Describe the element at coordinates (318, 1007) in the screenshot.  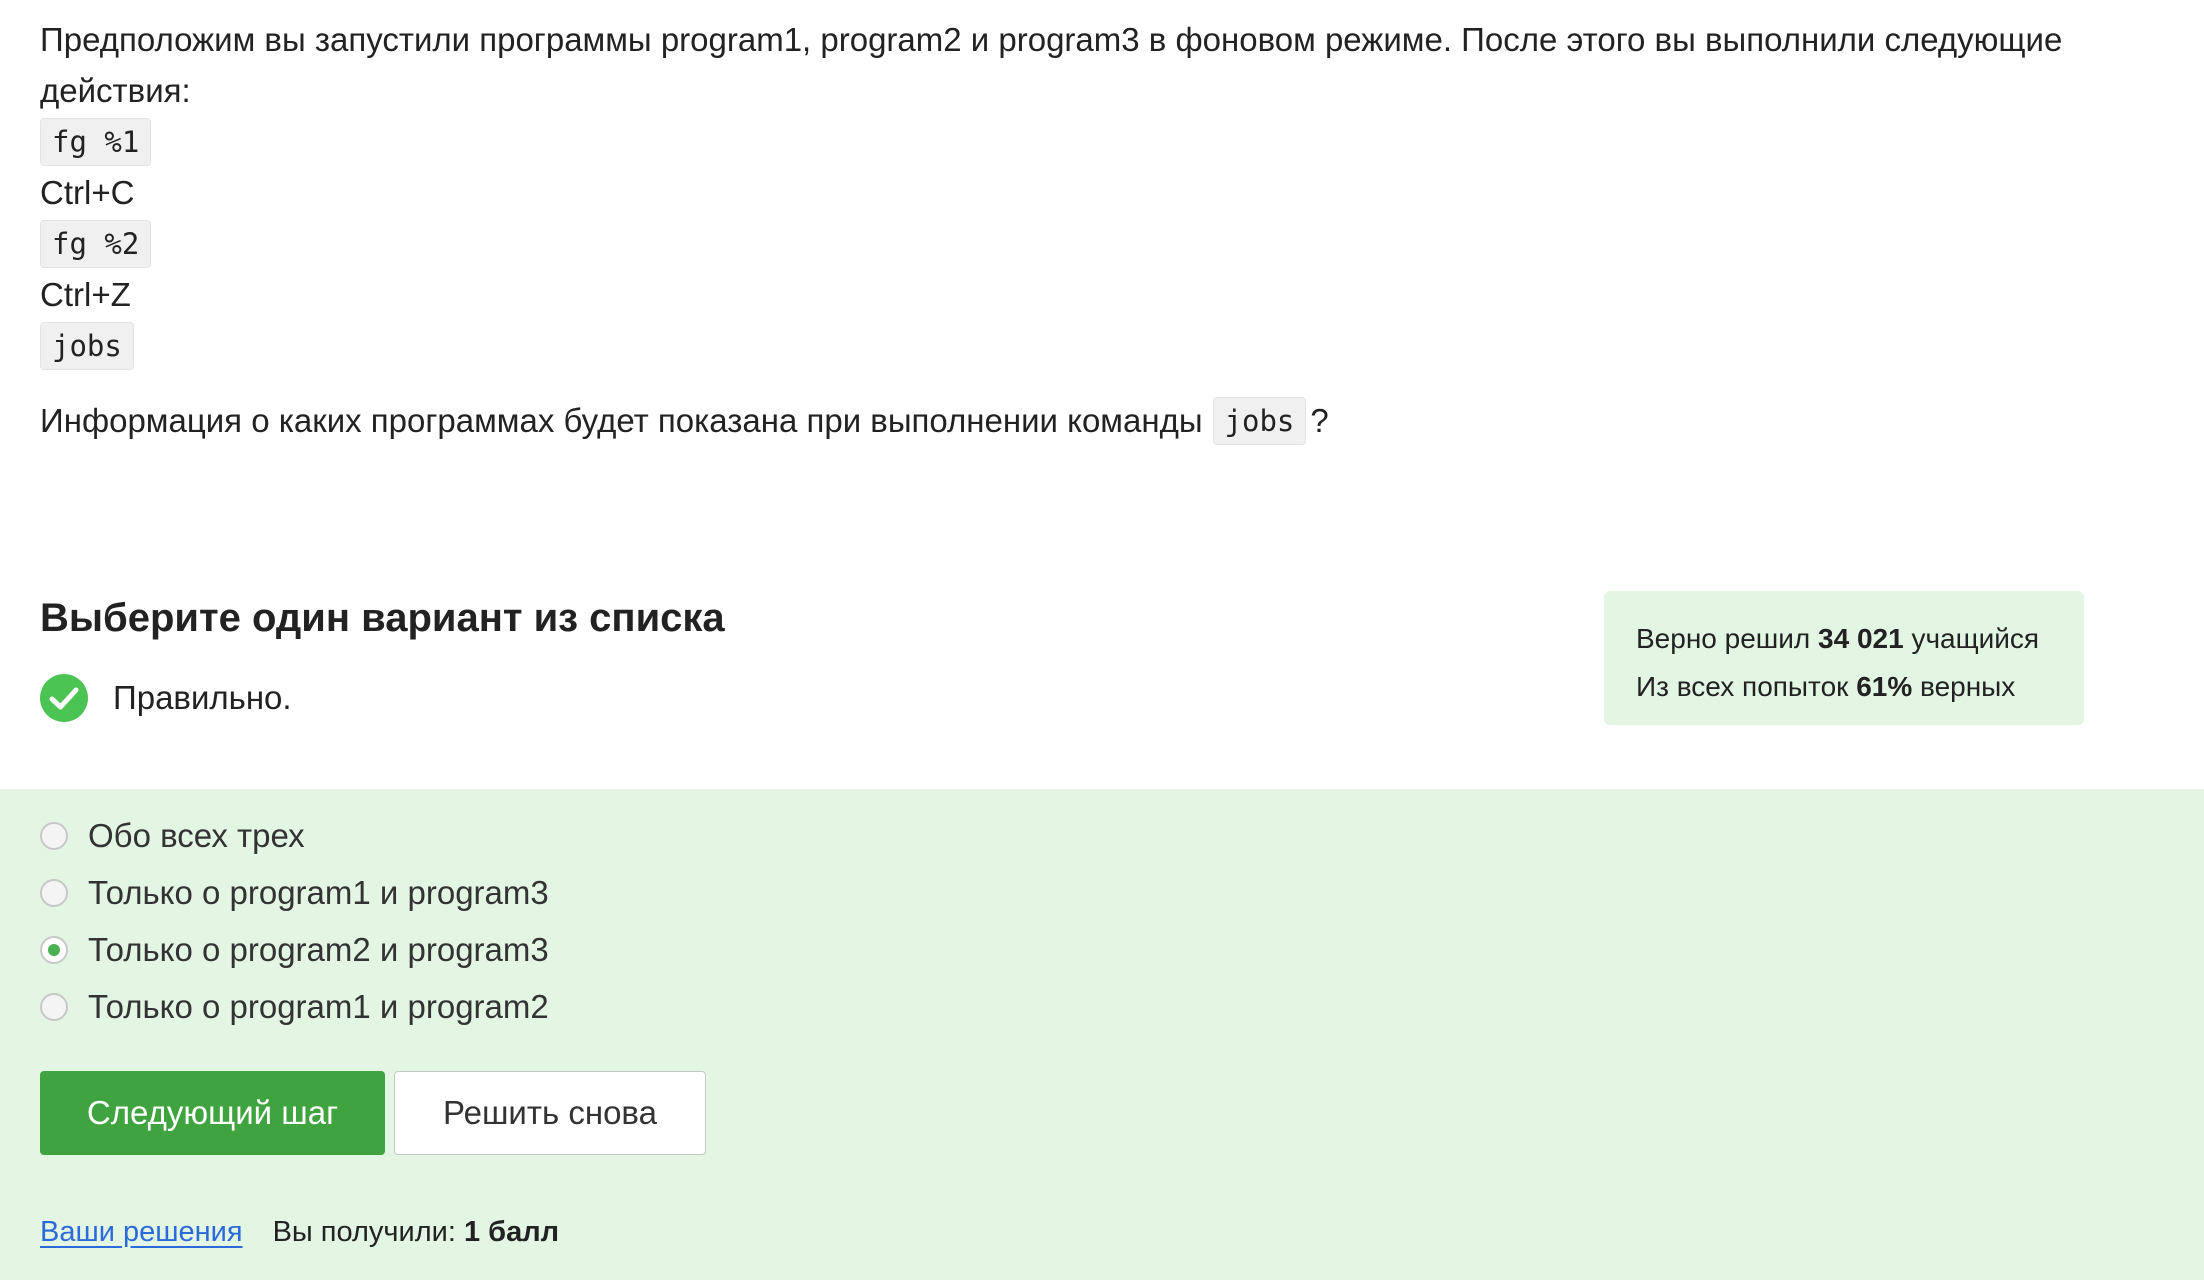
I see `option-label: Только о program1 и program2` at that location.